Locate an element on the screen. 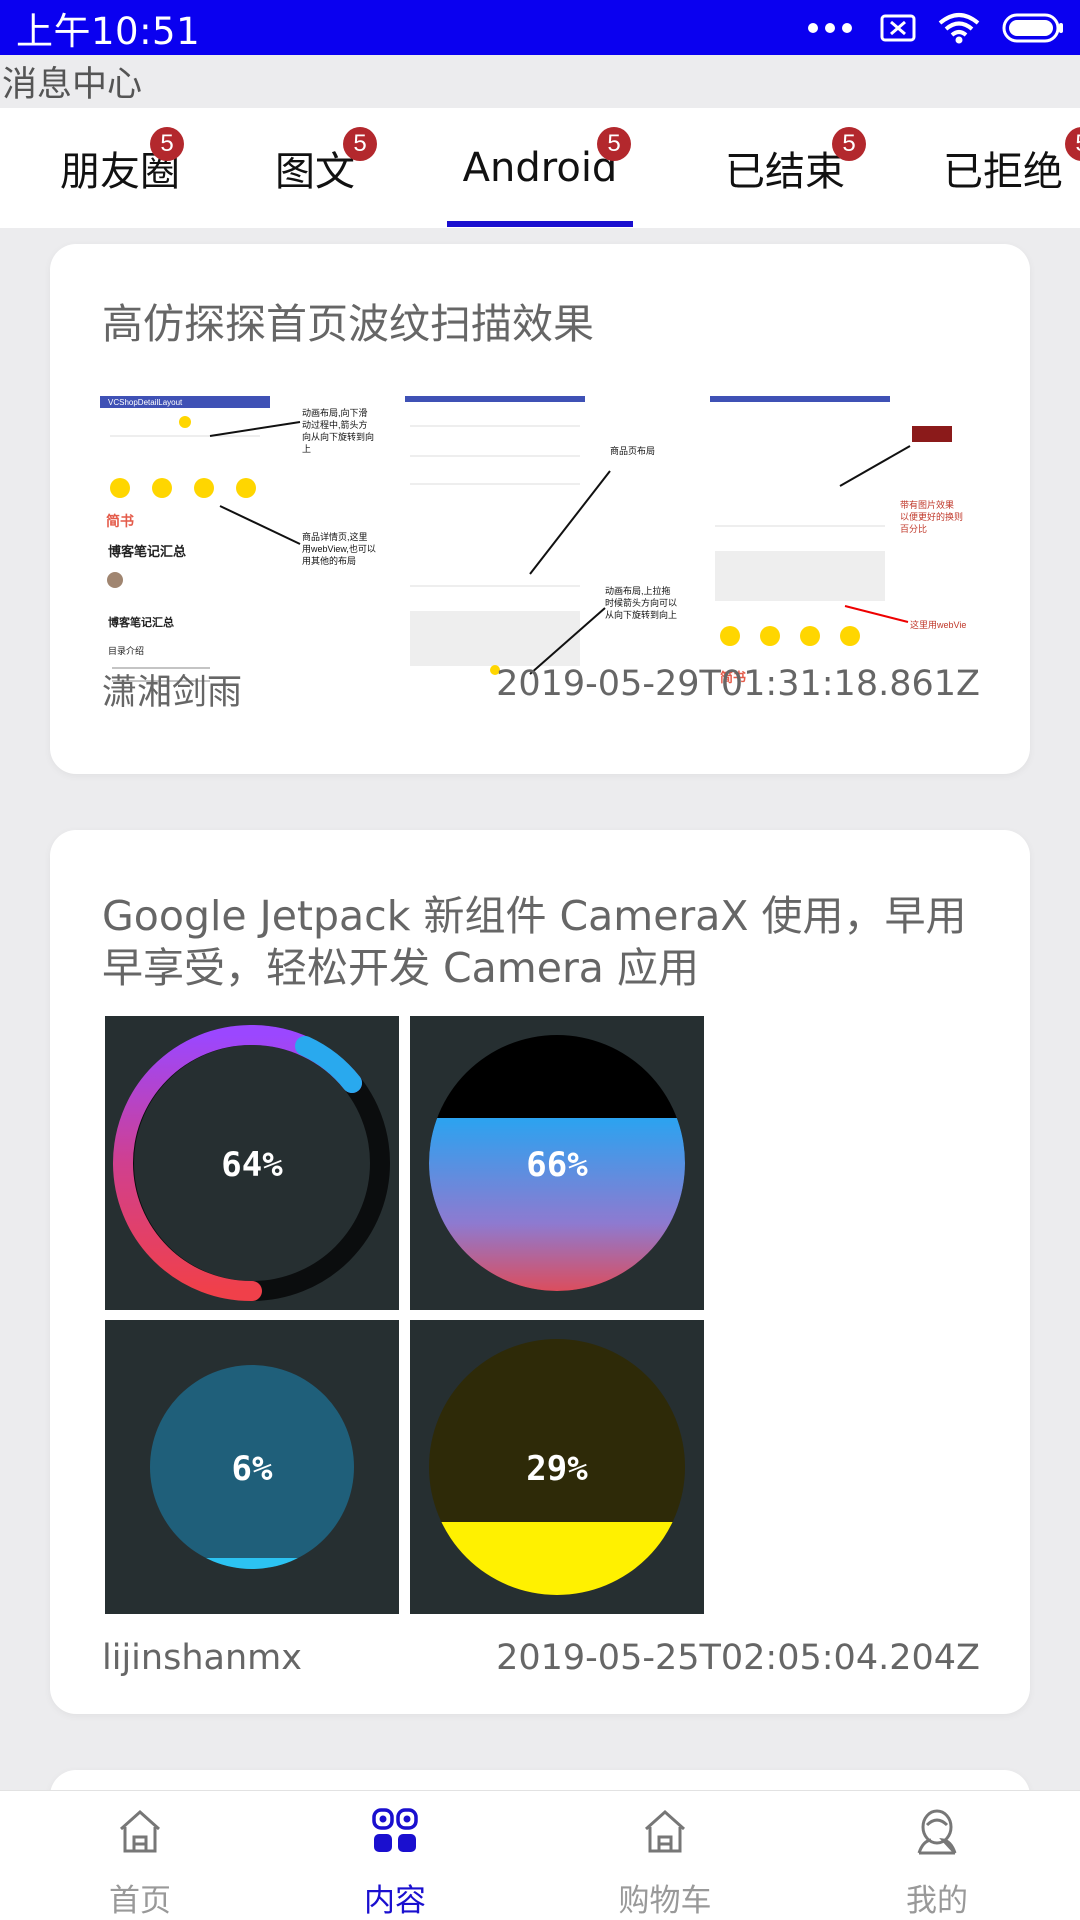  status-icons is located at coordinates (935, 28).